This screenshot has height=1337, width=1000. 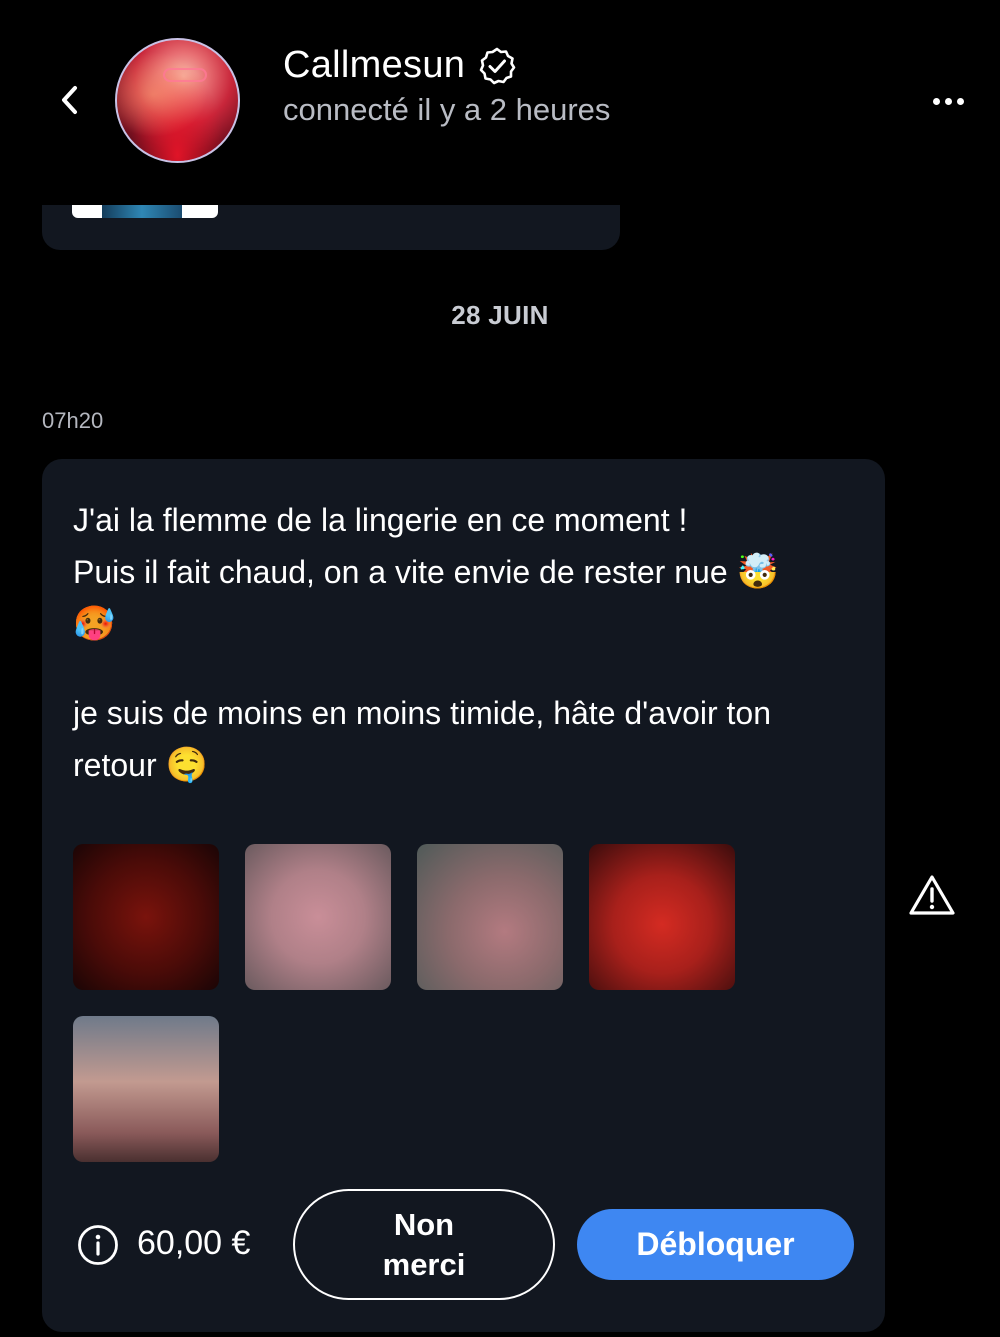 What do you see at coordinates (447, 109) in the screenshot?
I see `online-status: connecté il y a 2 heures` at bounding box center [447, 109].